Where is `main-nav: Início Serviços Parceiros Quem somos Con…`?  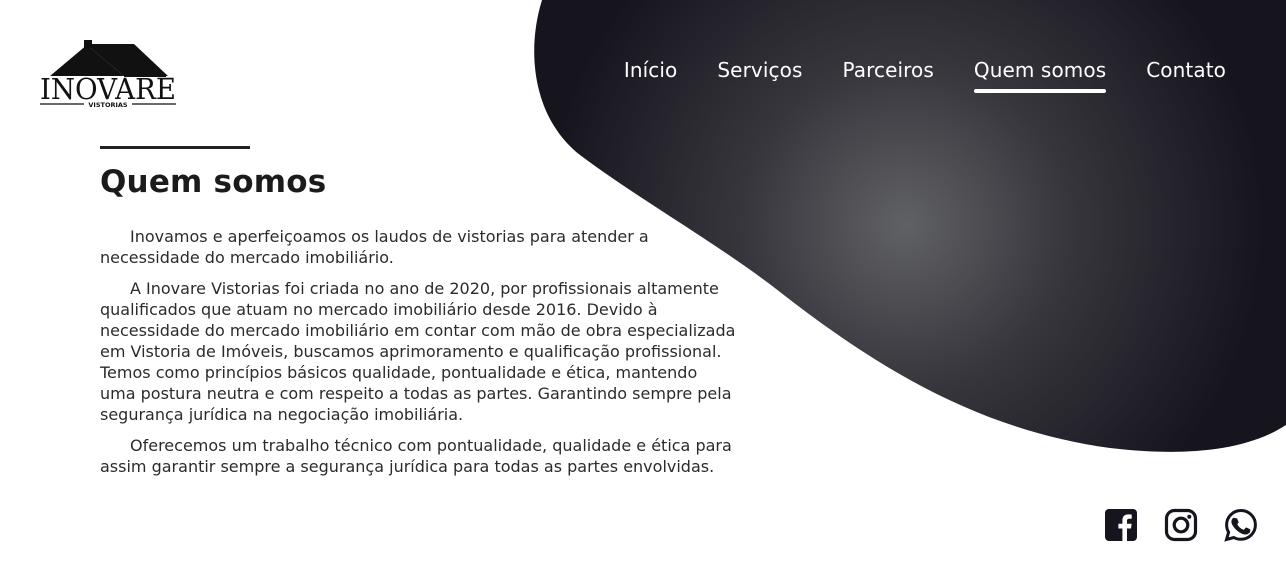
main-nav: Início Serviços Parceiros Quem somos Con… is located at coordinates (925, 75).